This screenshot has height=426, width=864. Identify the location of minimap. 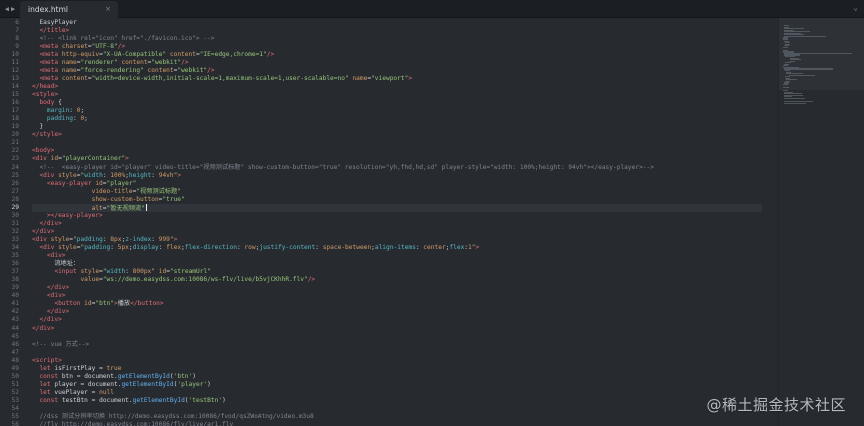
(821, 222).